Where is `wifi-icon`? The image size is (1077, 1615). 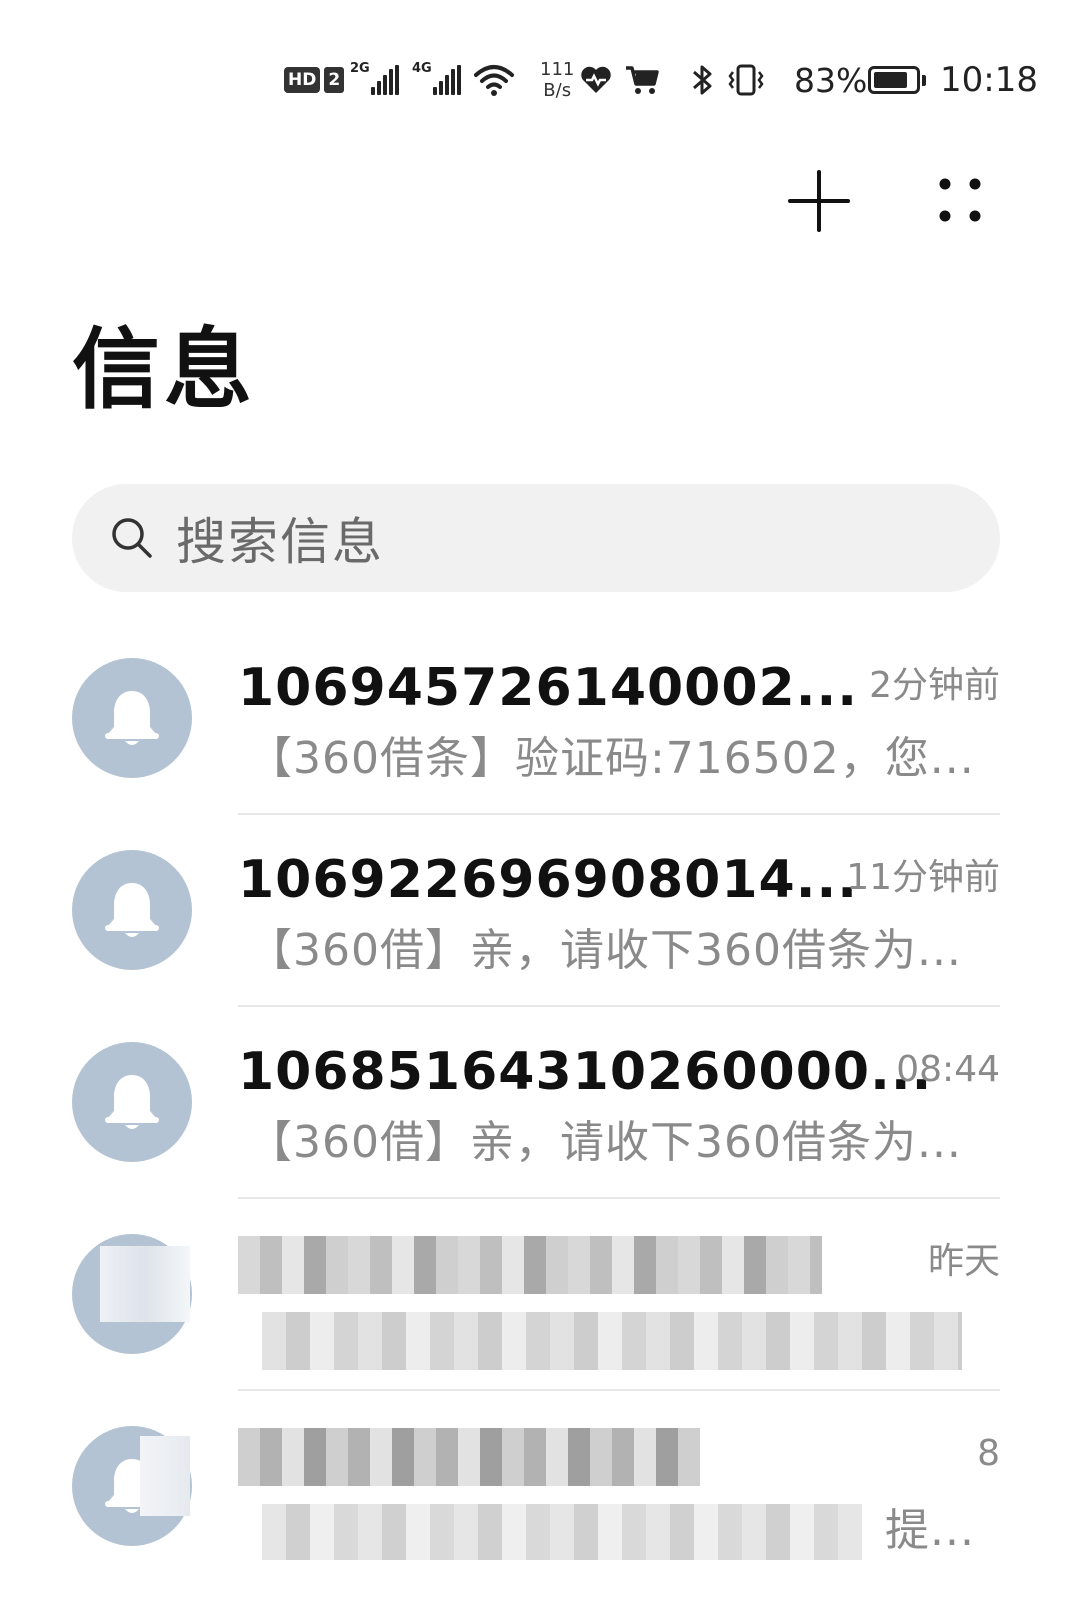
wifi-icon is located at coordinates (494, 80).